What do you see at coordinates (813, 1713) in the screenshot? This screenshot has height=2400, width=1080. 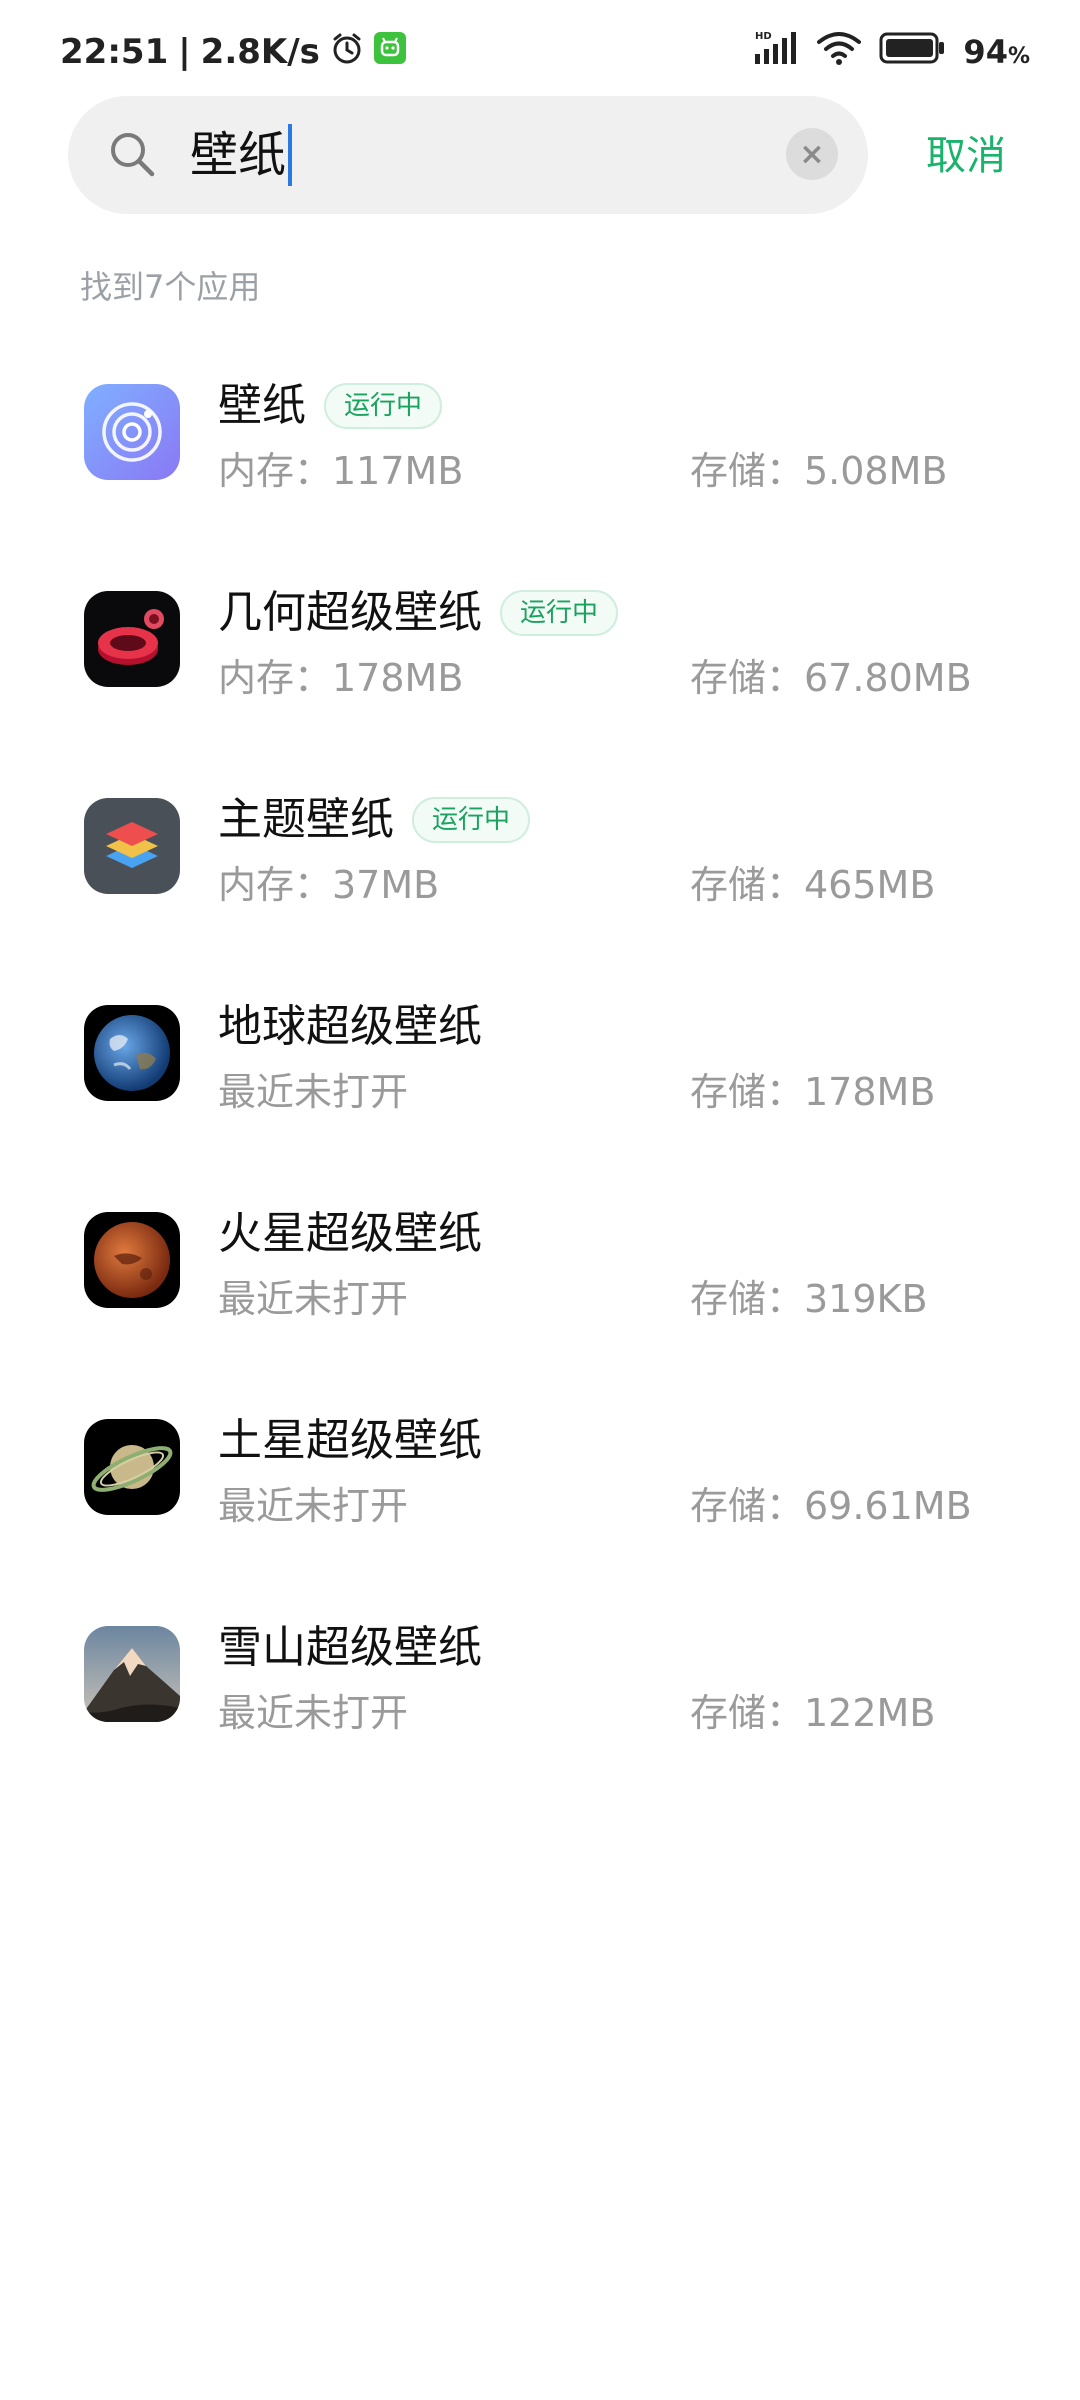 I see `app-storage: 存储：122MB` at bounding box center [813, 1713].